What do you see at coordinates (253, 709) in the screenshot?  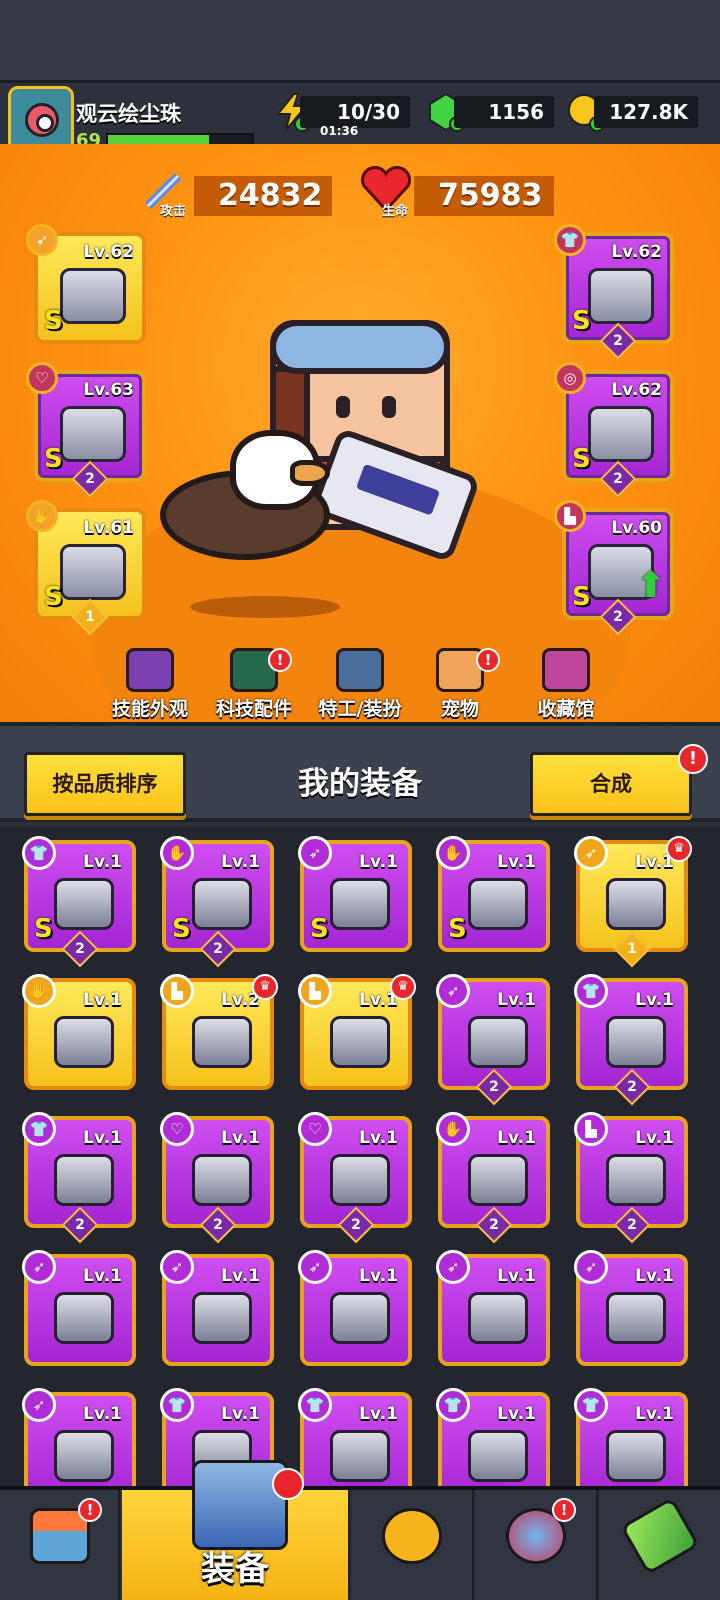 I see `nav-label: 科技配件` at bounding box center [253, 709].